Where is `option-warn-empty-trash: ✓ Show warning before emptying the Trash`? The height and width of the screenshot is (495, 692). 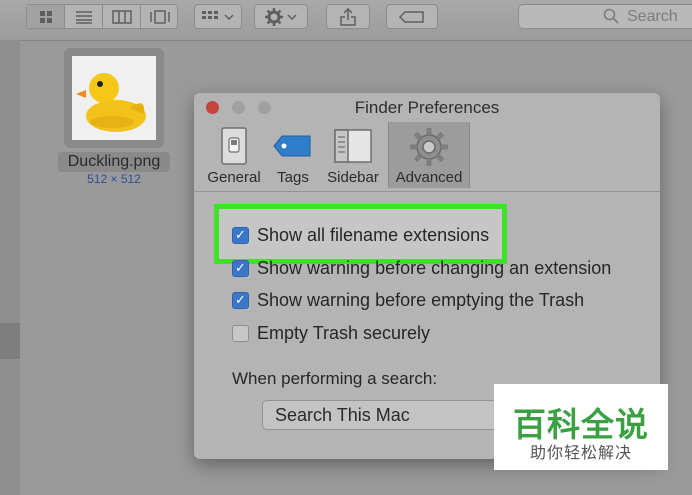
option-warn-empty-trash: ✓ Show warning before emptying the Trash is located at coordinates (408, 300).